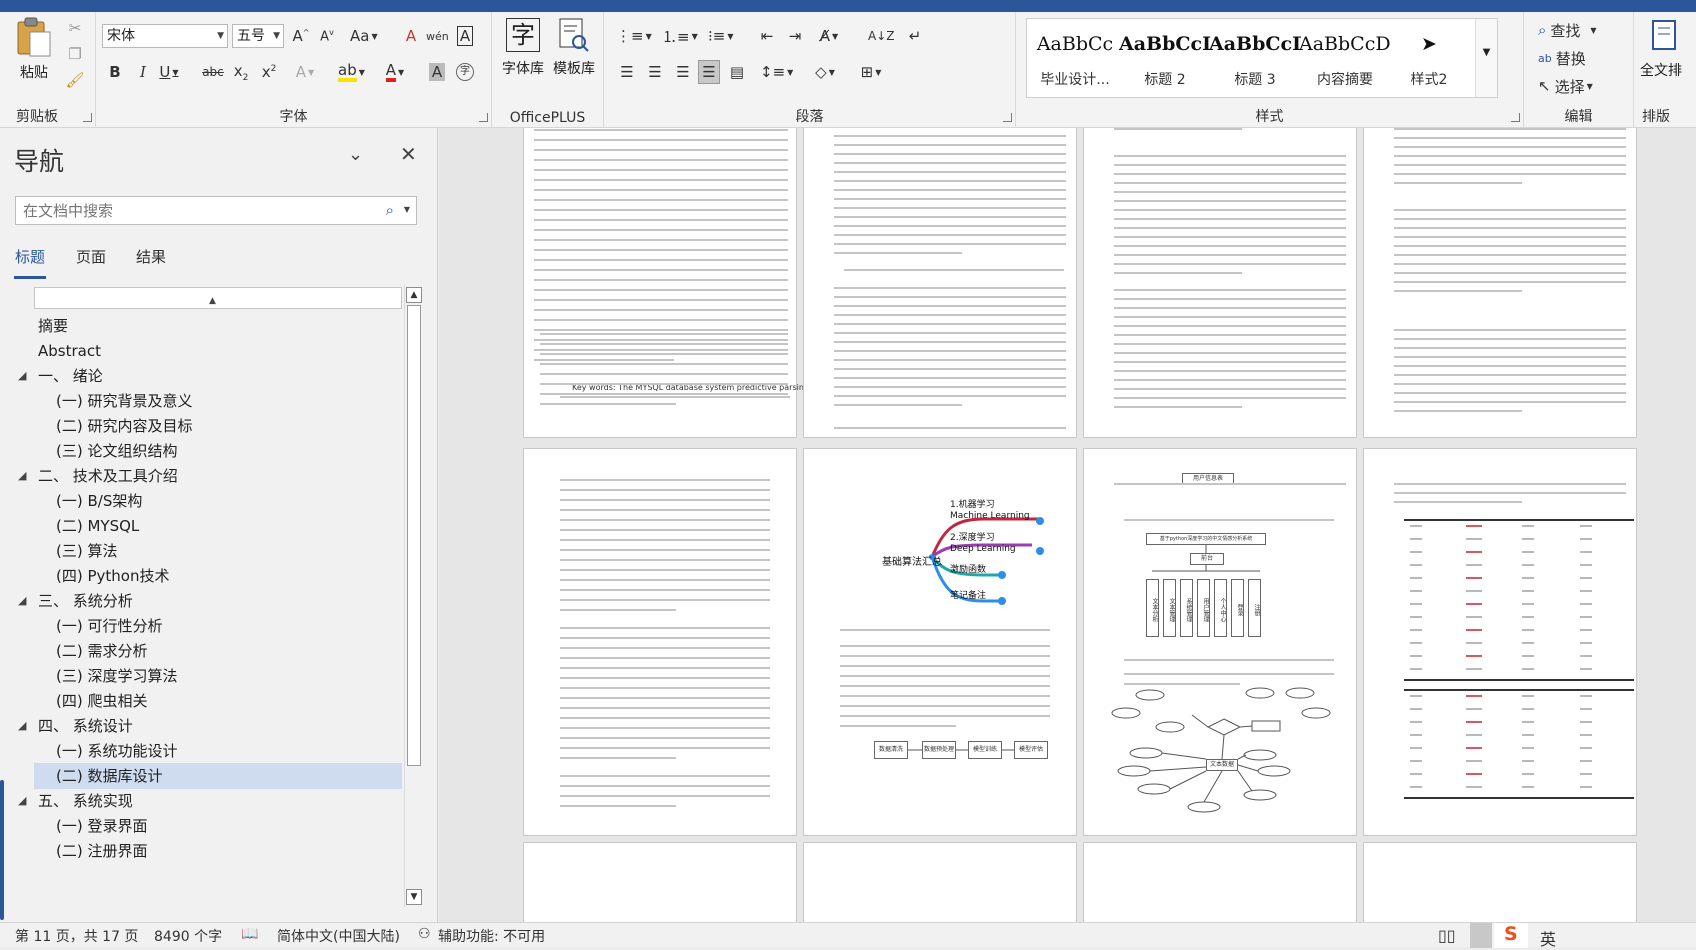 The image size is (1696, 950). What do you see at coordinates (491, 936) in the screenshot?
I see `accessibility-status: 辅助功能: 不可用` at bounding box center [491, 936].